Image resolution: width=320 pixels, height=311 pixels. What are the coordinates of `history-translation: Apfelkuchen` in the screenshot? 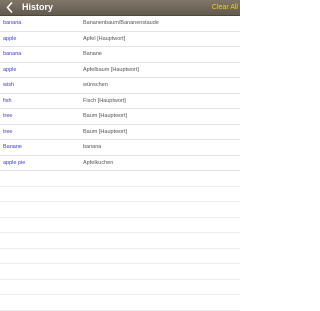 It's located at (98, 162).